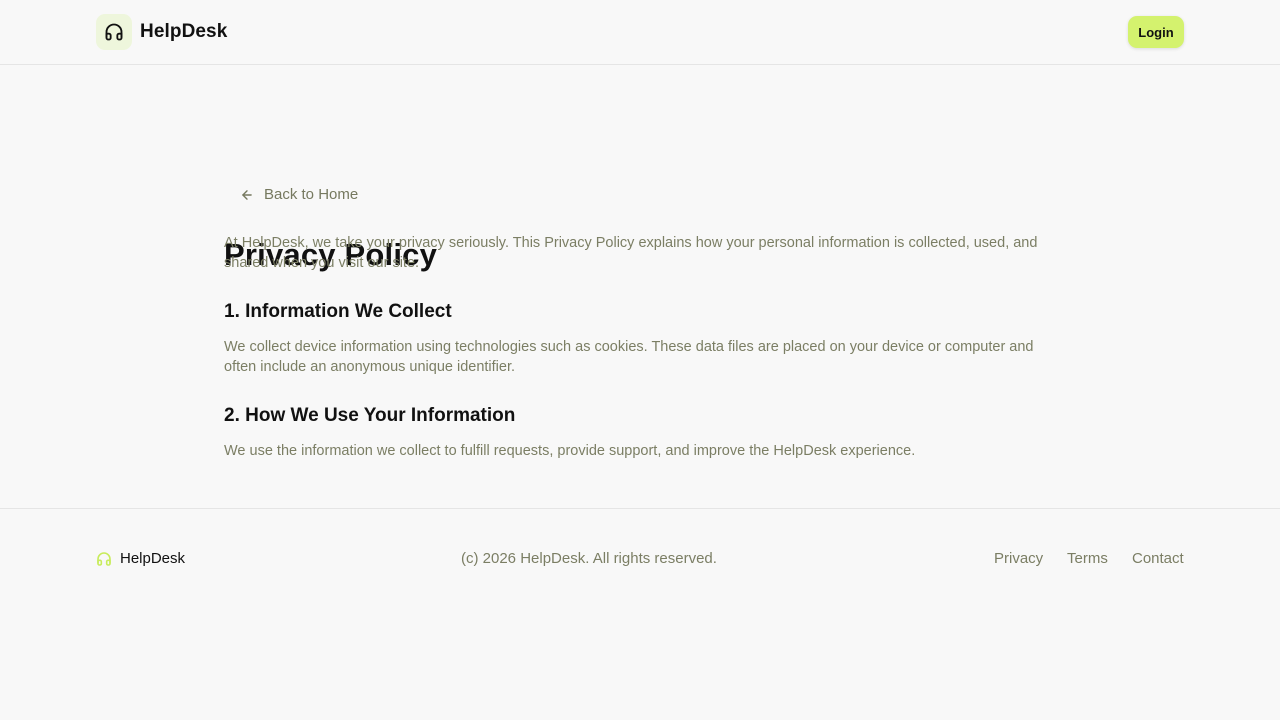 The width and height of the screenshot is (1280, 720). Describe the element at coordinates (338, 311) in the screenshot. I see `section-heading-information-collect: 1. Information We Collect` at that location.